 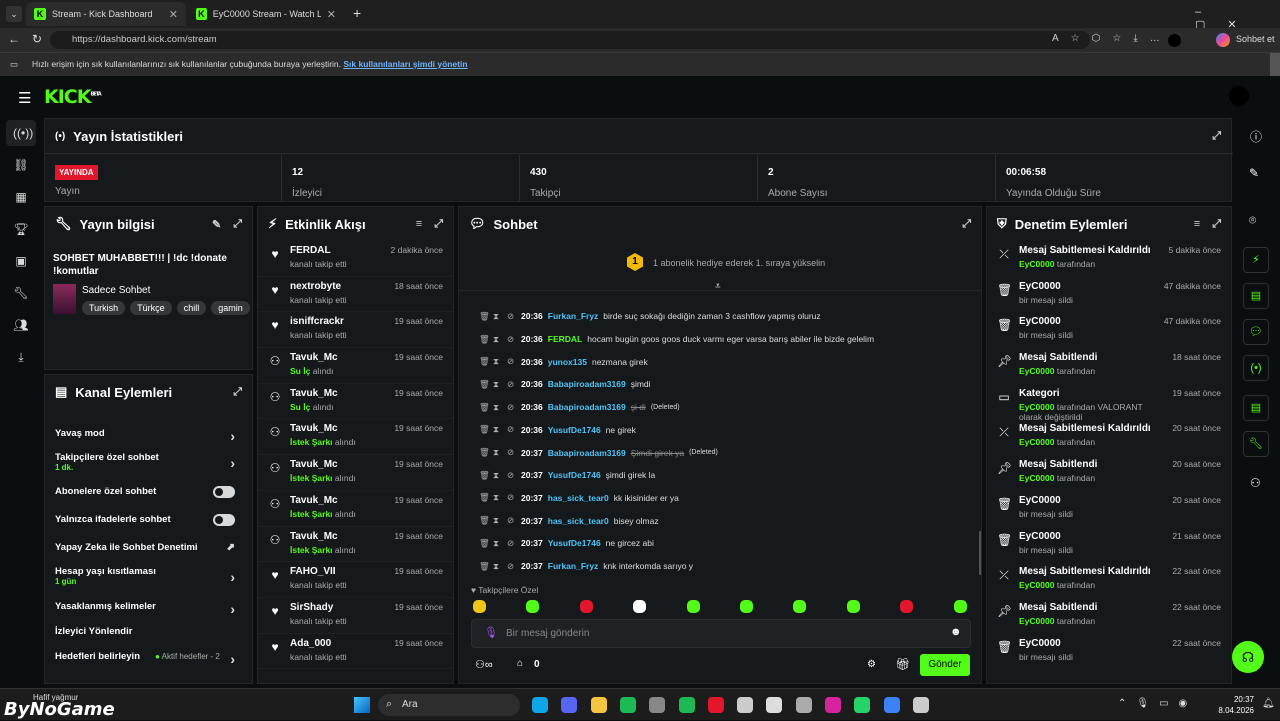 What do you see at coordinates (718, 286) in the screenshot?
I see `expand-icon: ⩡` at bounding box center [718, 286].